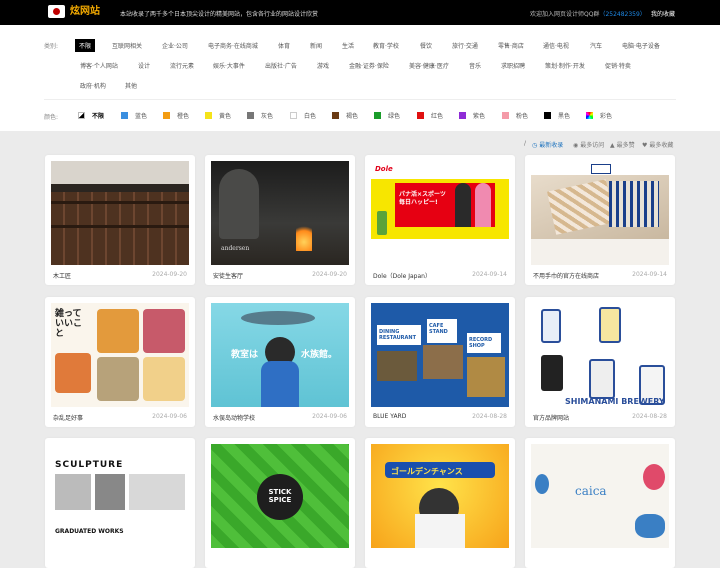 The image size is (720, 568). Describe the element at coordinates (472, 115) in the screenshot. I see `color-purple: 紫色` at that location.